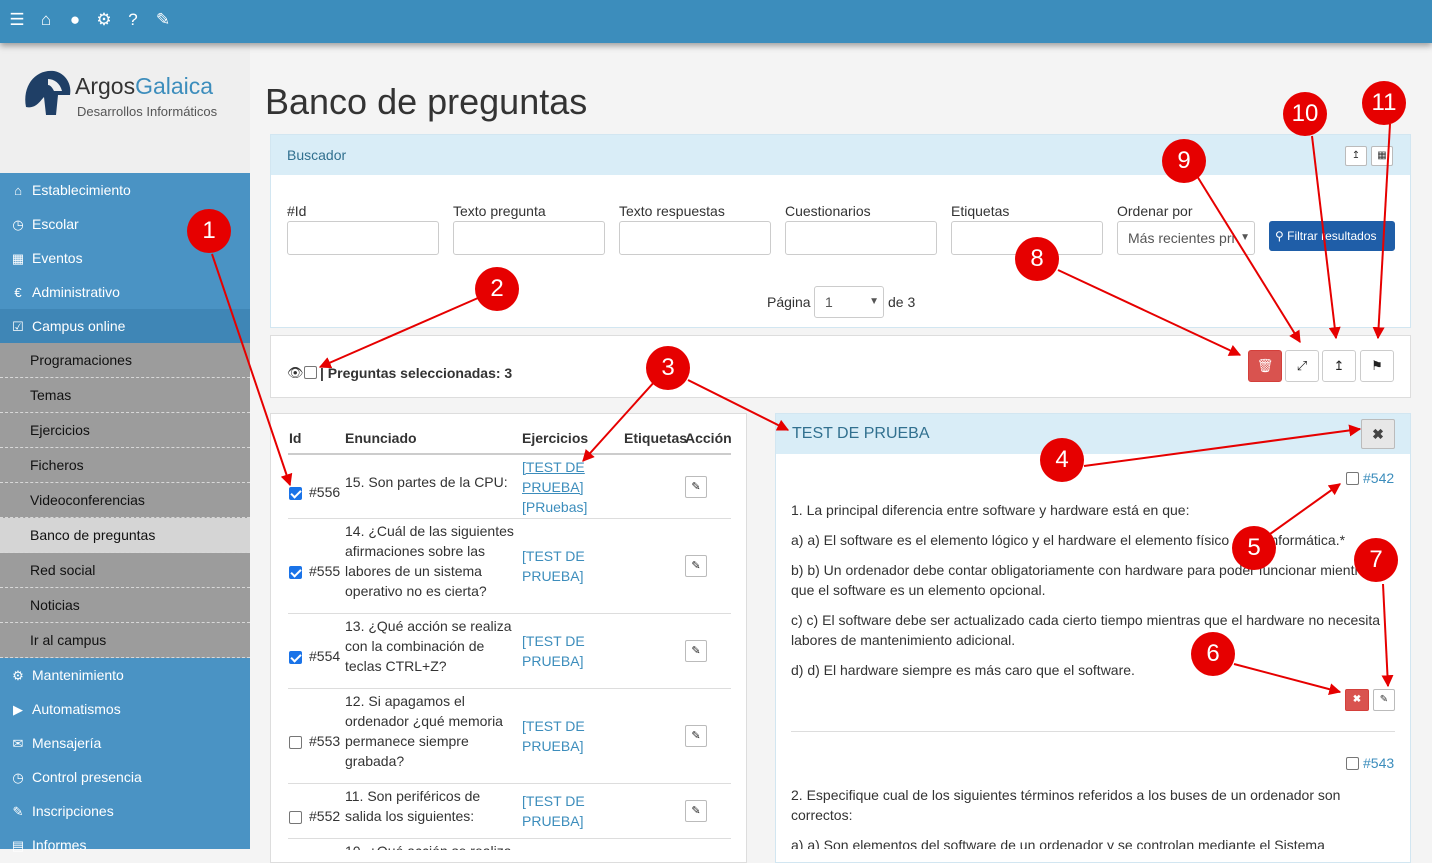 This screenshot has height=863, width=1432. What do you see at coordinates (426, 482) in the screenshot?
I see `row-enunciado: 15. Son partes de la CPU:` at bounding box center [426, 482].